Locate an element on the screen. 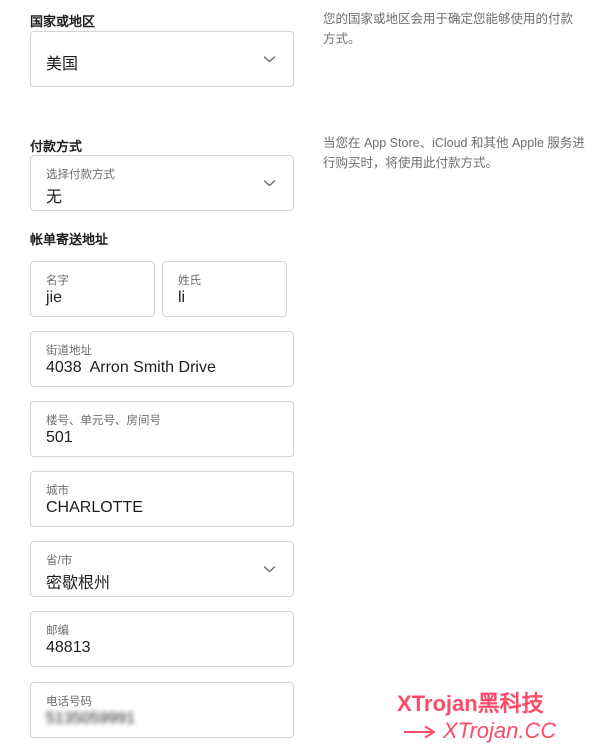 This screenshot has width=606, height=753. first-name-label: 名字 is located at coordinates (57, 281).